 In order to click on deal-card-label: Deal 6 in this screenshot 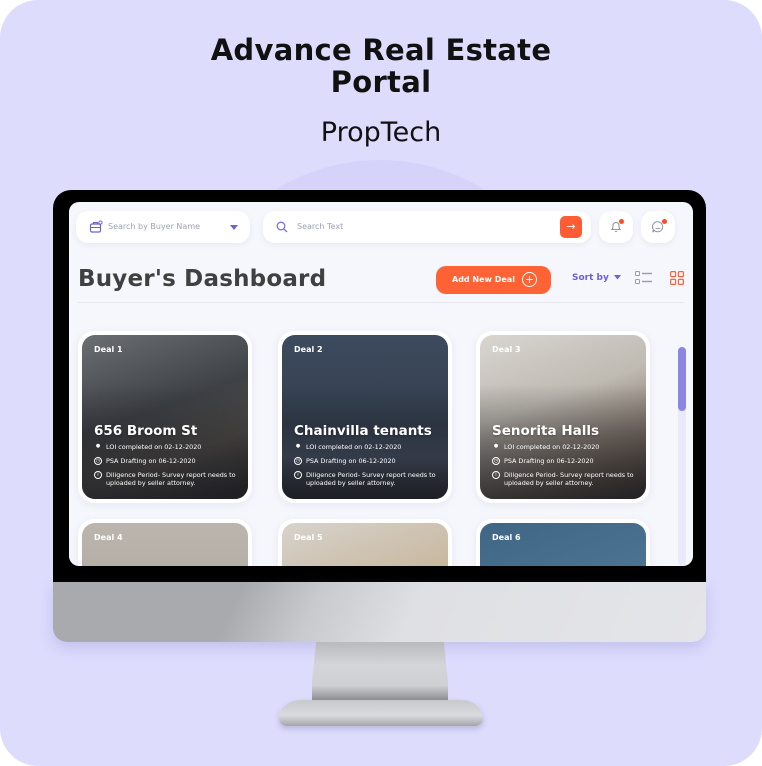, I will do `click(506, 537)`.